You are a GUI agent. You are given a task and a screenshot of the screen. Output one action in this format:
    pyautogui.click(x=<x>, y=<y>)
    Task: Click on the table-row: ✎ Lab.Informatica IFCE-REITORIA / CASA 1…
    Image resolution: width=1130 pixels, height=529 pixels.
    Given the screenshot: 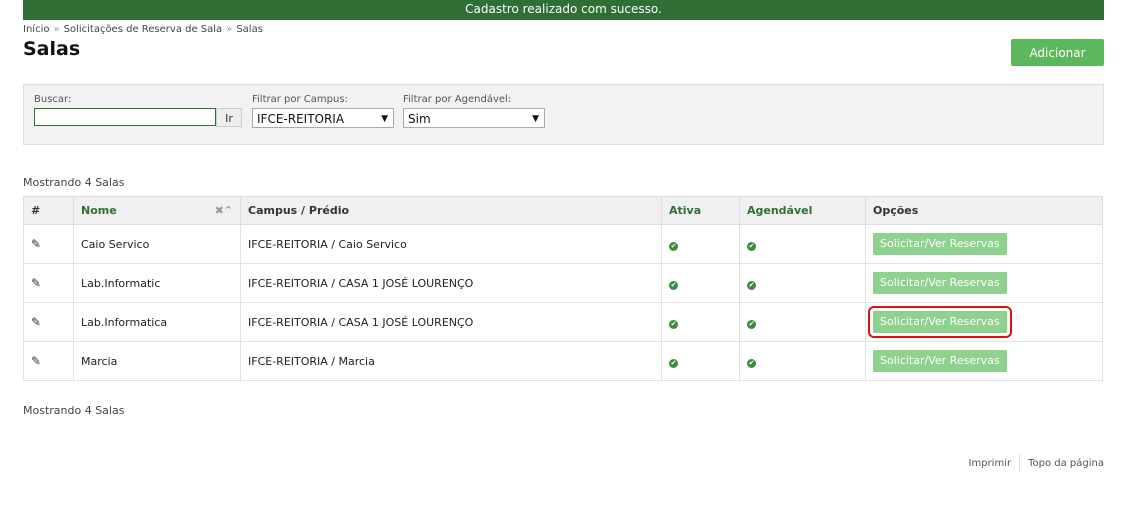 What is the action you would take?
    pyautogui.click(x=563, y=322)
    